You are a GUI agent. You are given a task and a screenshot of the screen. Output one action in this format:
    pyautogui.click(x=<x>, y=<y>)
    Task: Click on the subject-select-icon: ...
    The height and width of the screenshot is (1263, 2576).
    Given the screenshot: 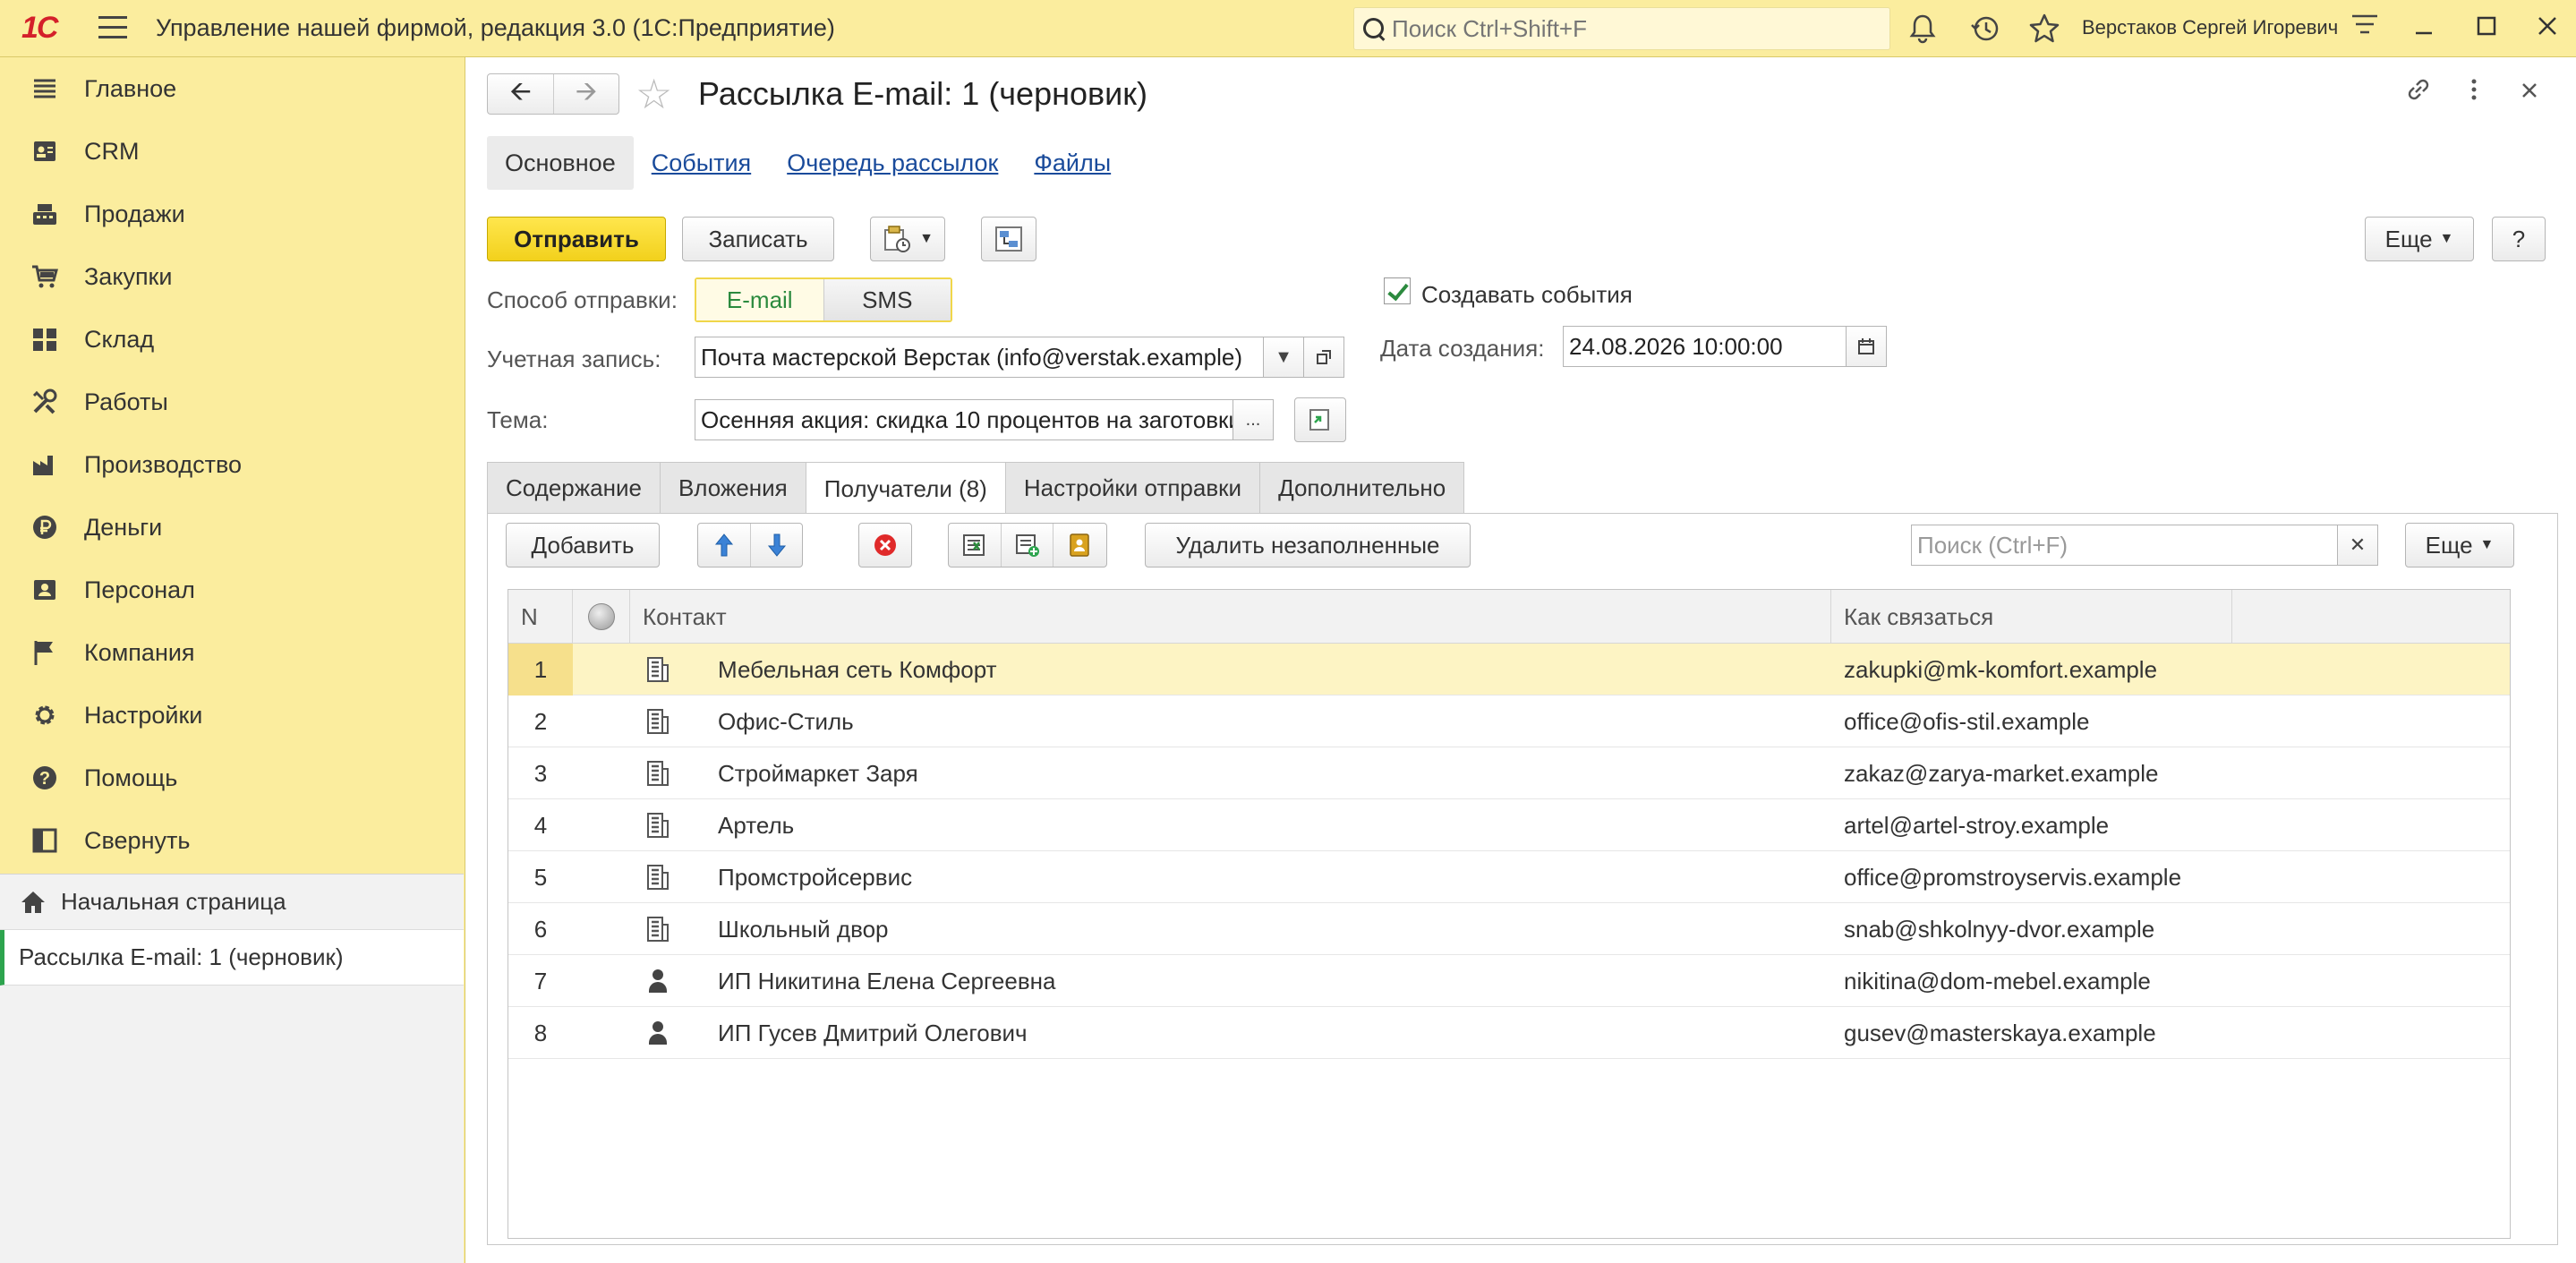 What is the action you would take?
    pyautogui.click(x=1253, y=420)
    